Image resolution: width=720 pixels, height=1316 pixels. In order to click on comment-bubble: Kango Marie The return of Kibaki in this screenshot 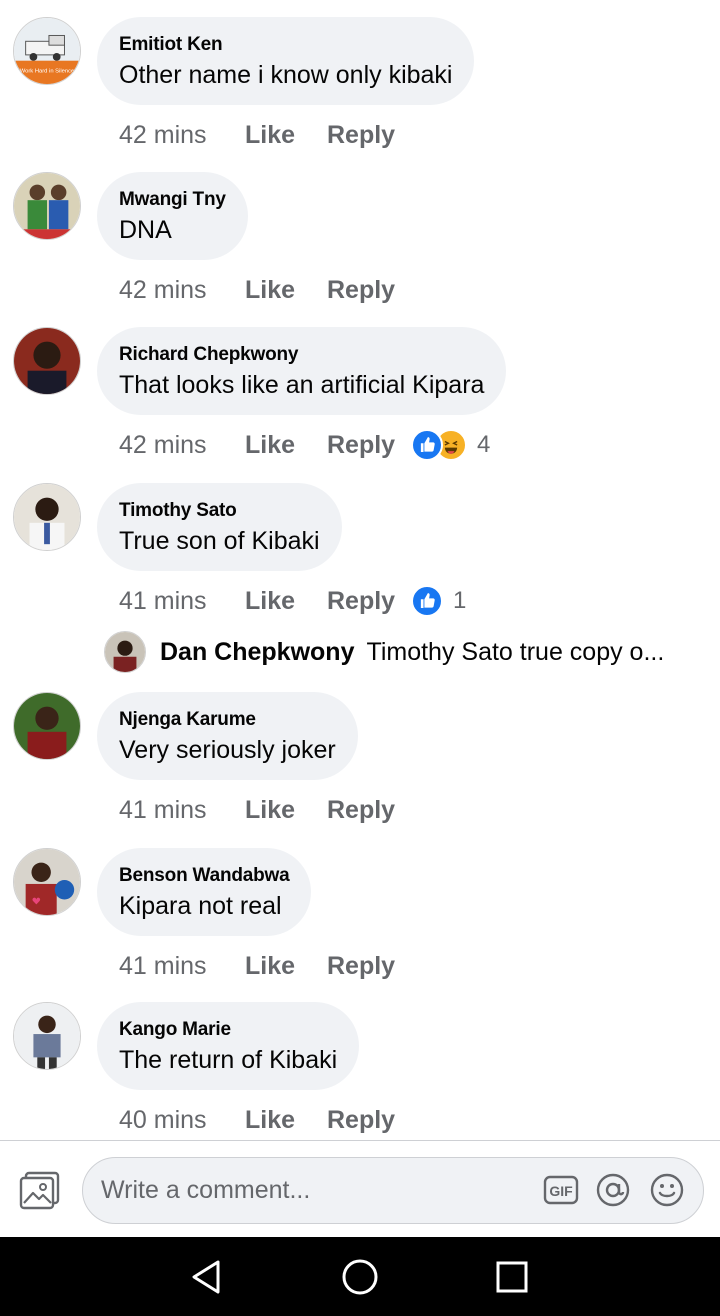, I will do `click(228, 1046)`.